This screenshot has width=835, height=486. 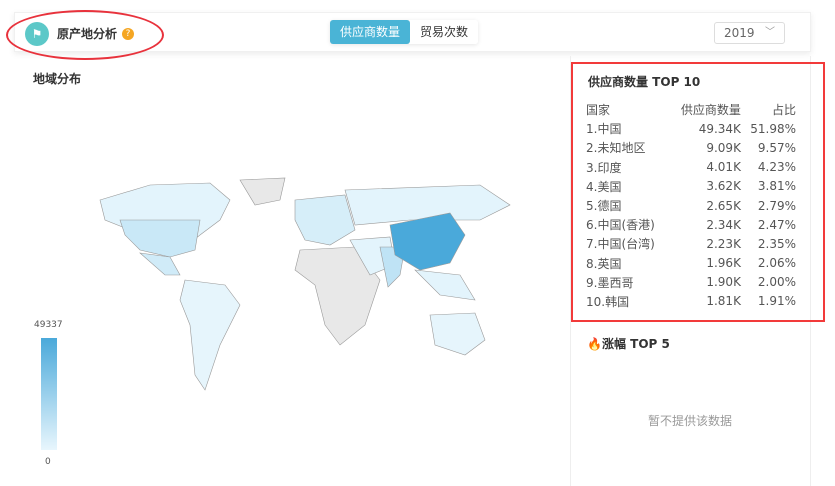 I want to click on country-cell: 6.中国(香港), so click(x=620, y=225).